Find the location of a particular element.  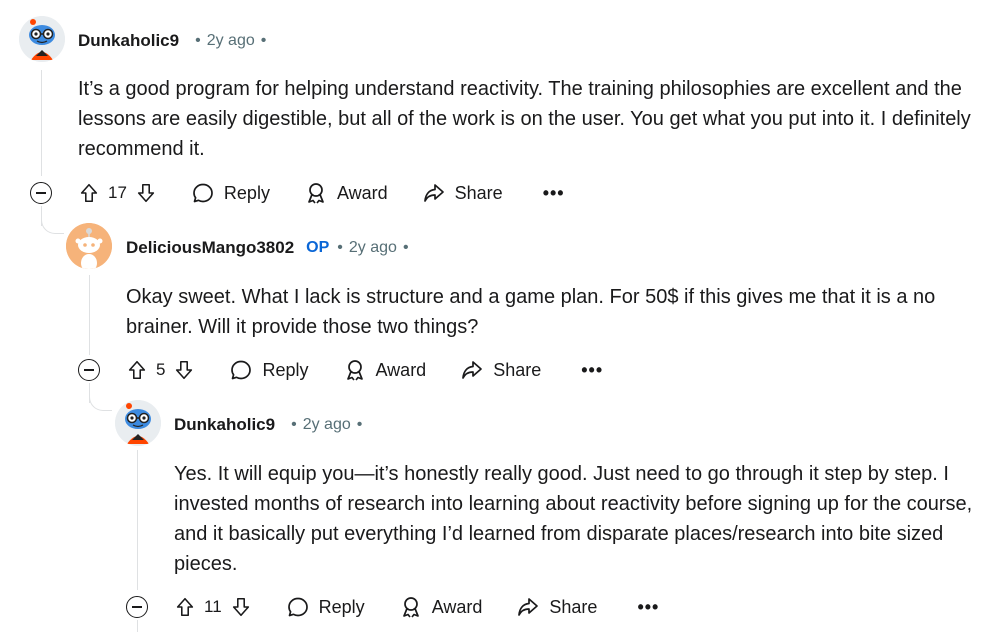

comment-actions: 17 Reply Award Share ••• is located at coordinates (321, 193).